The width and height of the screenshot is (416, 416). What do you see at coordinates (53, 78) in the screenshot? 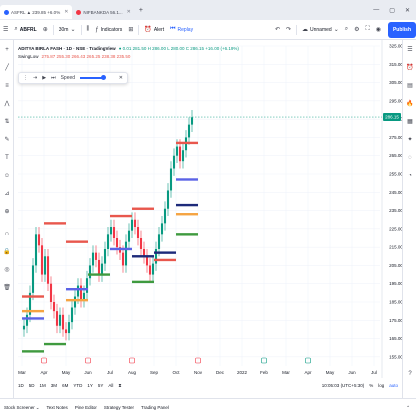
I see `step-forward-icon: ⏭` at bounding box center [53, 78].